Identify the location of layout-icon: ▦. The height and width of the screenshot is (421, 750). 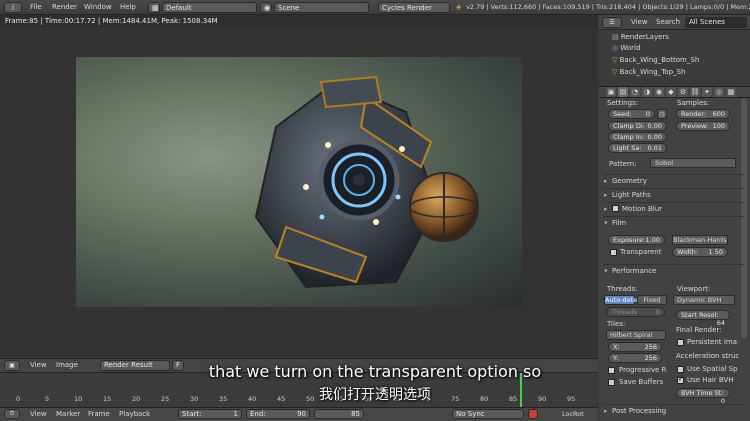
(154, 7).